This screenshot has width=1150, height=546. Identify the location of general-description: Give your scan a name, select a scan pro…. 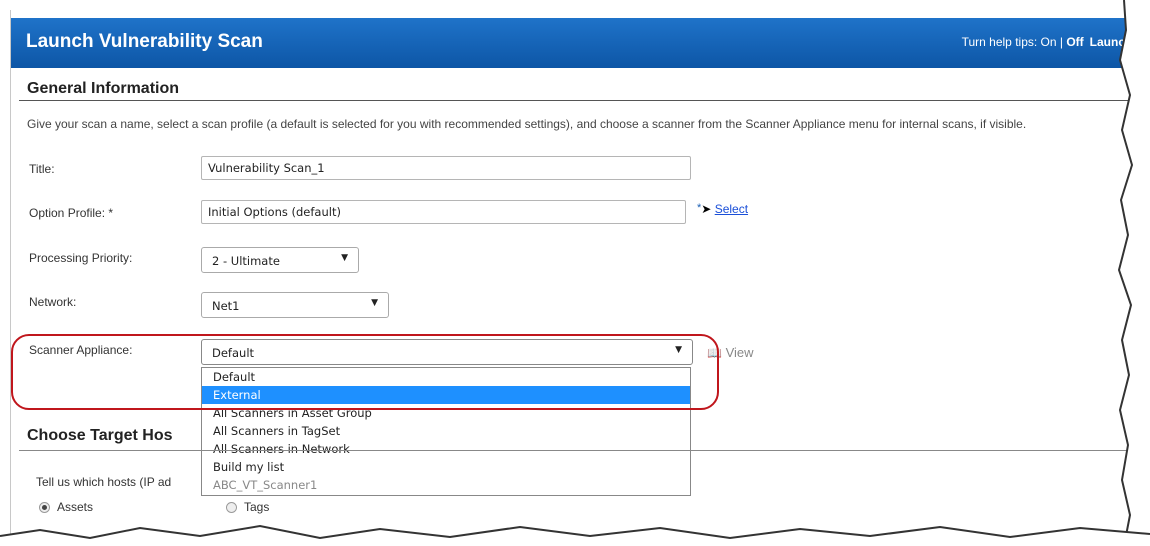
(527, 124).